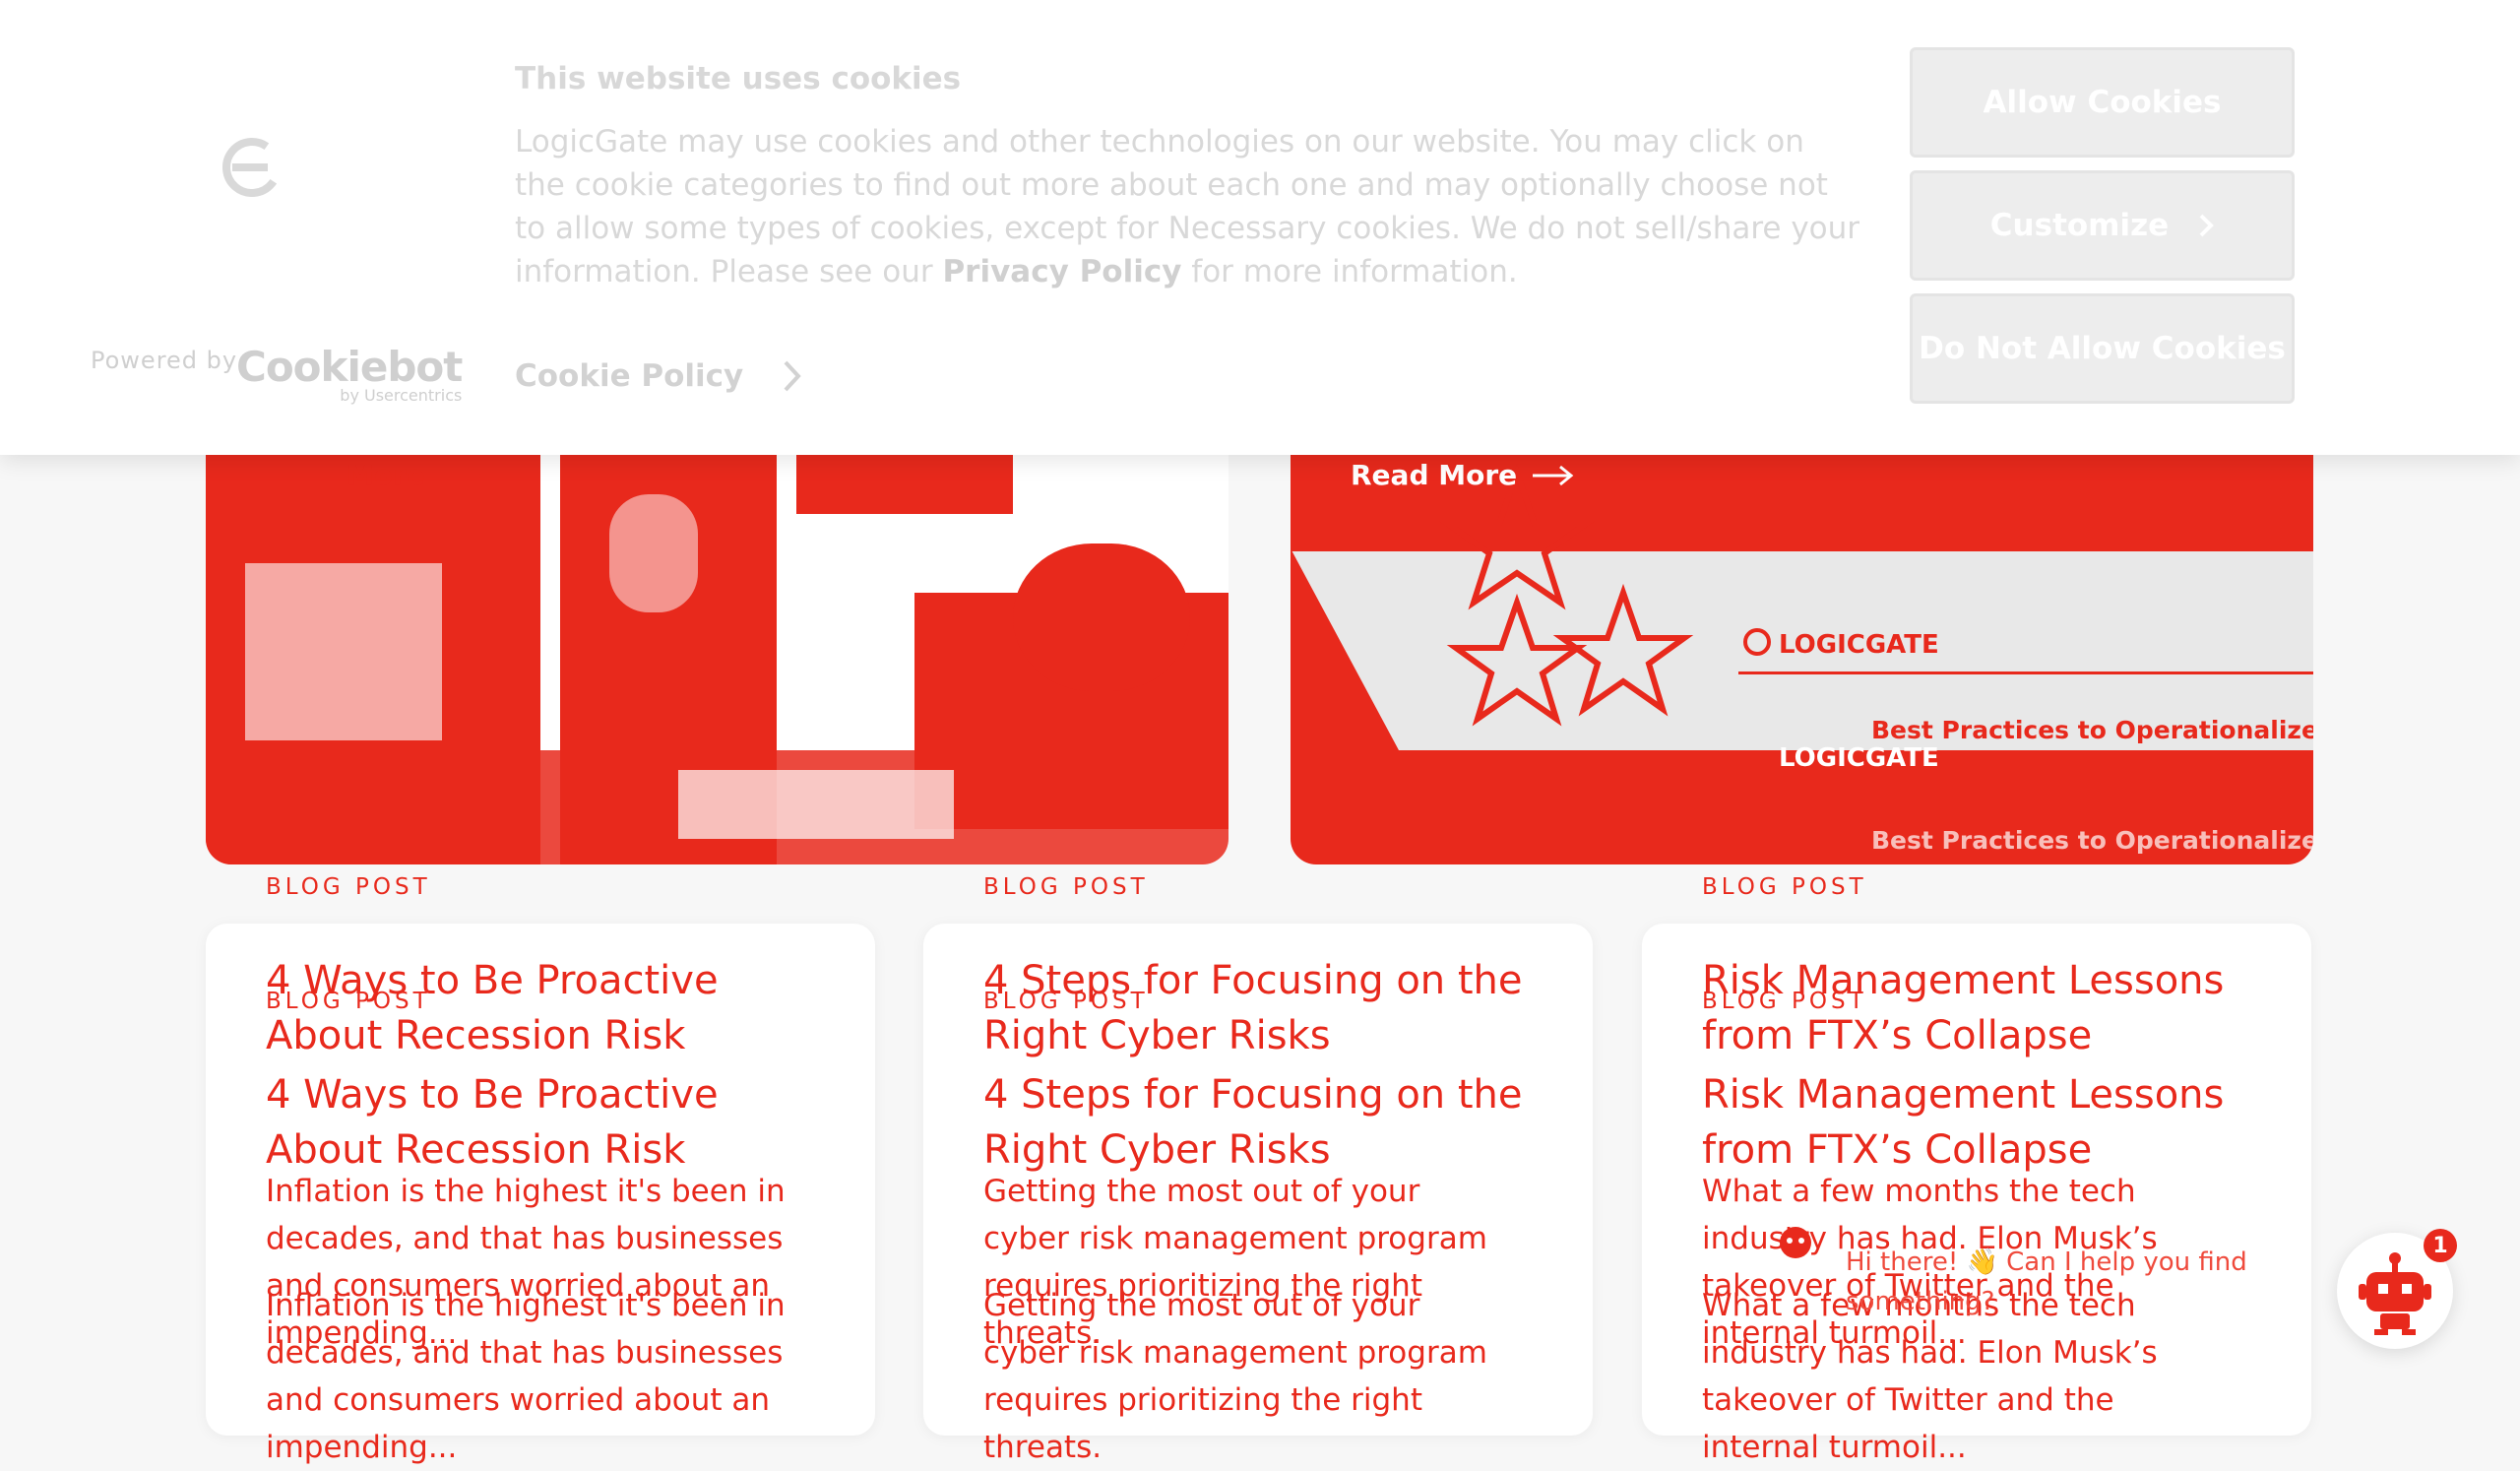 The image size is (2520, 1471). What do you see at coordinates (1066, 887) in the screenshot?
I see `card-eyebrow-2: BLOG POST` at bounding box center [1066, 887].